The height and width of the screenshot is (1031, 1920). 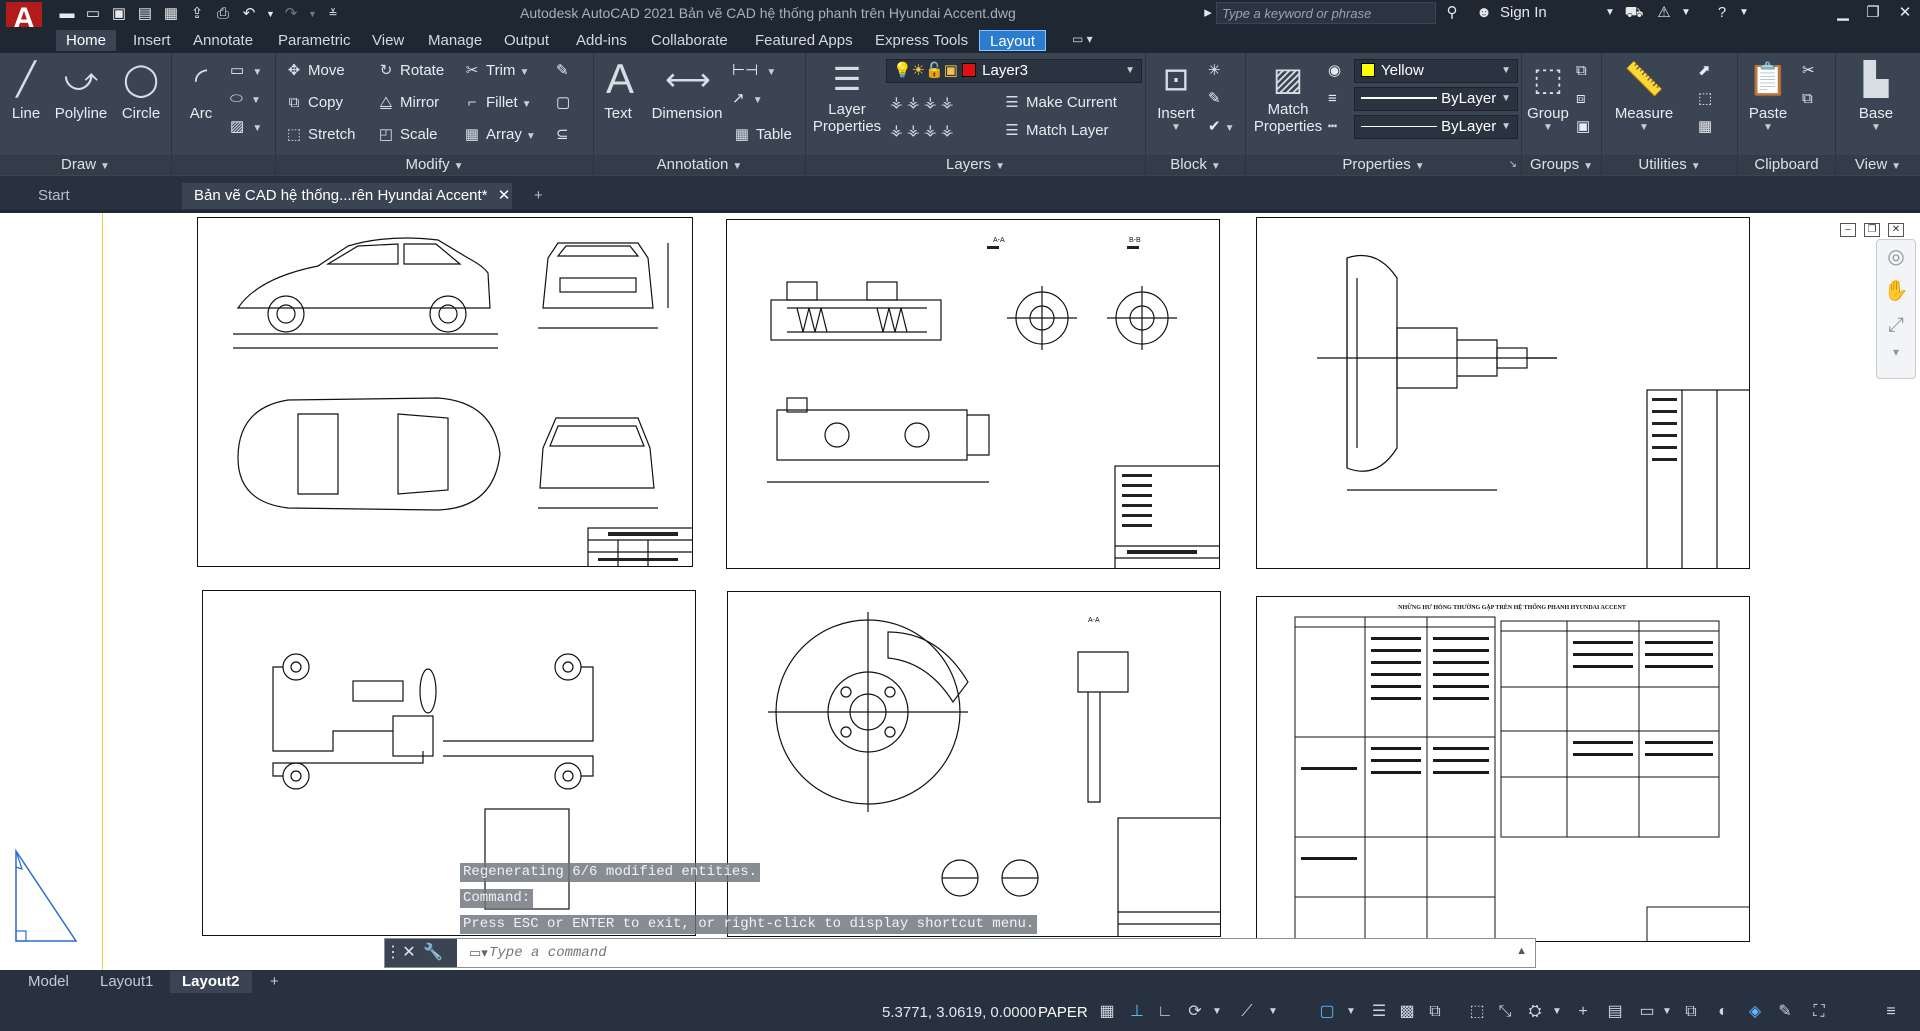 What do you see at coordinates (249, 14) in the screenshot?
I see `undo-icon: ↶` at bounding box center [249, 14].